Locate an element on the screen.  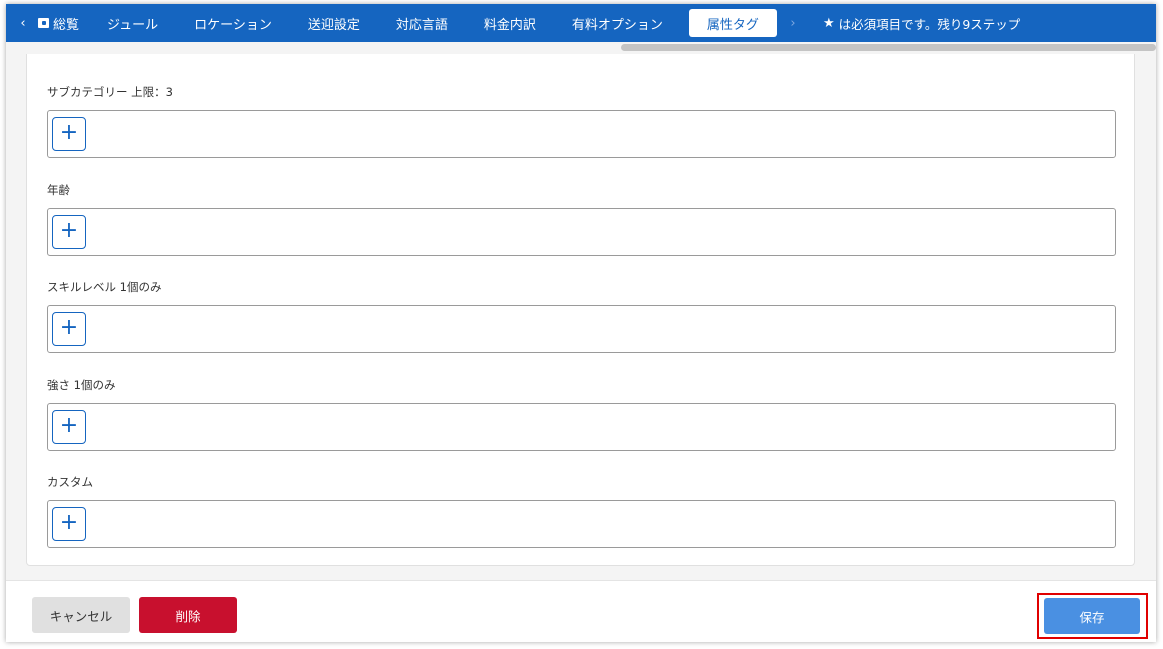
field-skill-level: スキルレベル 1個のみ + is located at coordinates (581, 316).